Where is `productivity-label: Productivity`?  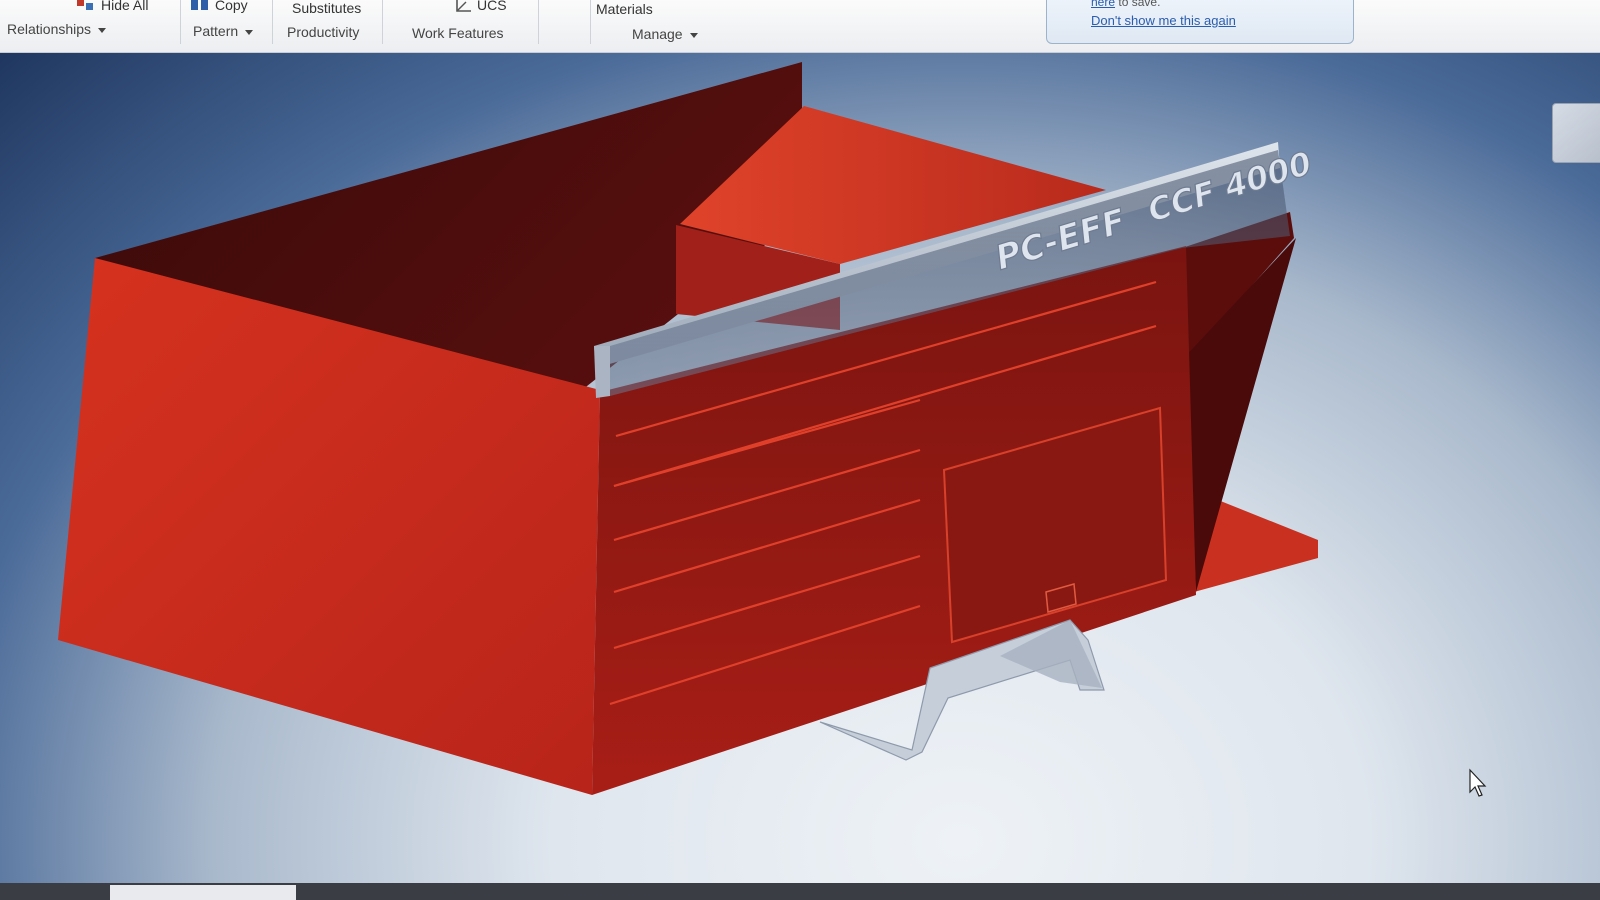 productivity-label: Productivity is located at coordinates (323, 32).